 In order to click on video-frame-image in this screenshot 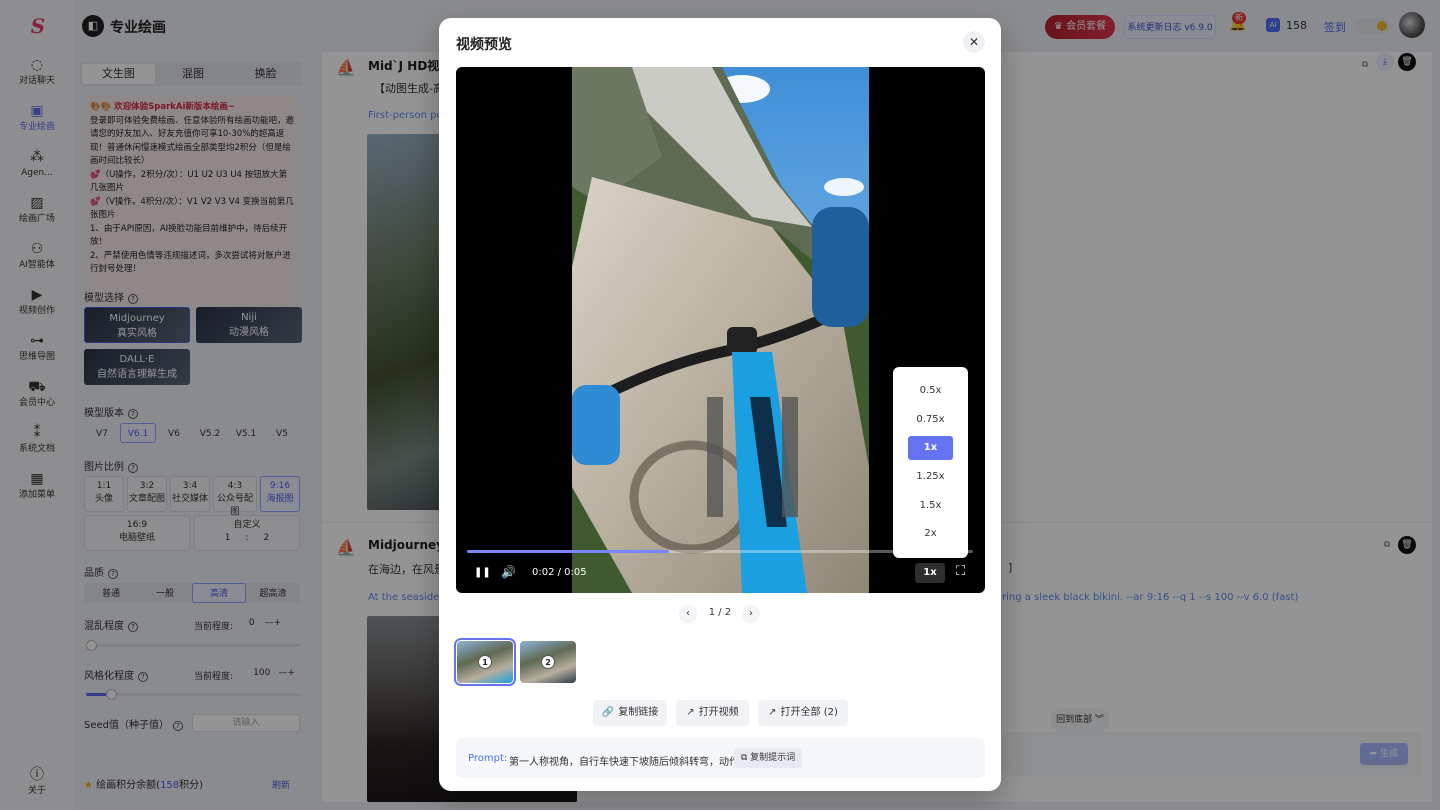, I will do `click(720, 330)`.